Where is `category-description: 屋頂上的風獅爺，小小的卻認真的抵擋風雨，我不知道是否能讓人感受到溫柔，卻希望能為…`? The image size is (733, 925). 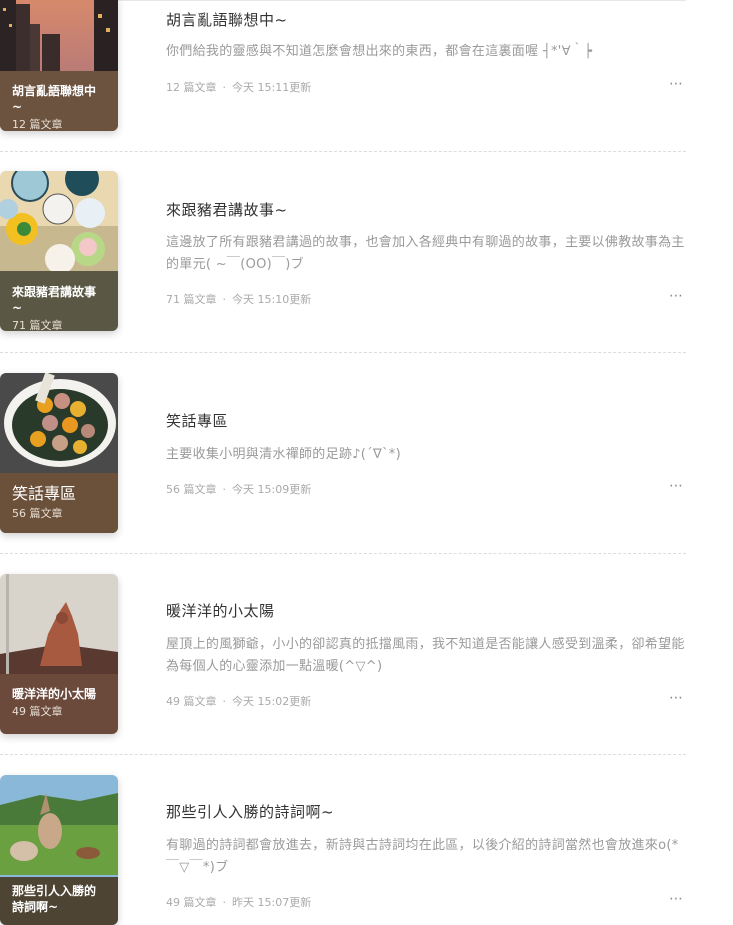 category-description: 屋頂上的風獅爺，小小的卻認真的抵擋風雨，我不知道是否能讓人感受到溫柔，卻希望能為… is located at coordinates (425, 655).